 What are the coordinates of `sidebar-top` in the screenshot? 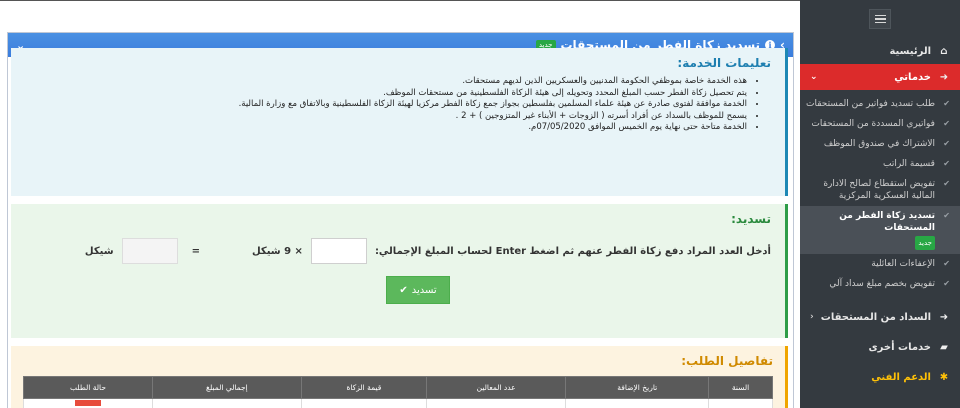 It's located at (880, 19).